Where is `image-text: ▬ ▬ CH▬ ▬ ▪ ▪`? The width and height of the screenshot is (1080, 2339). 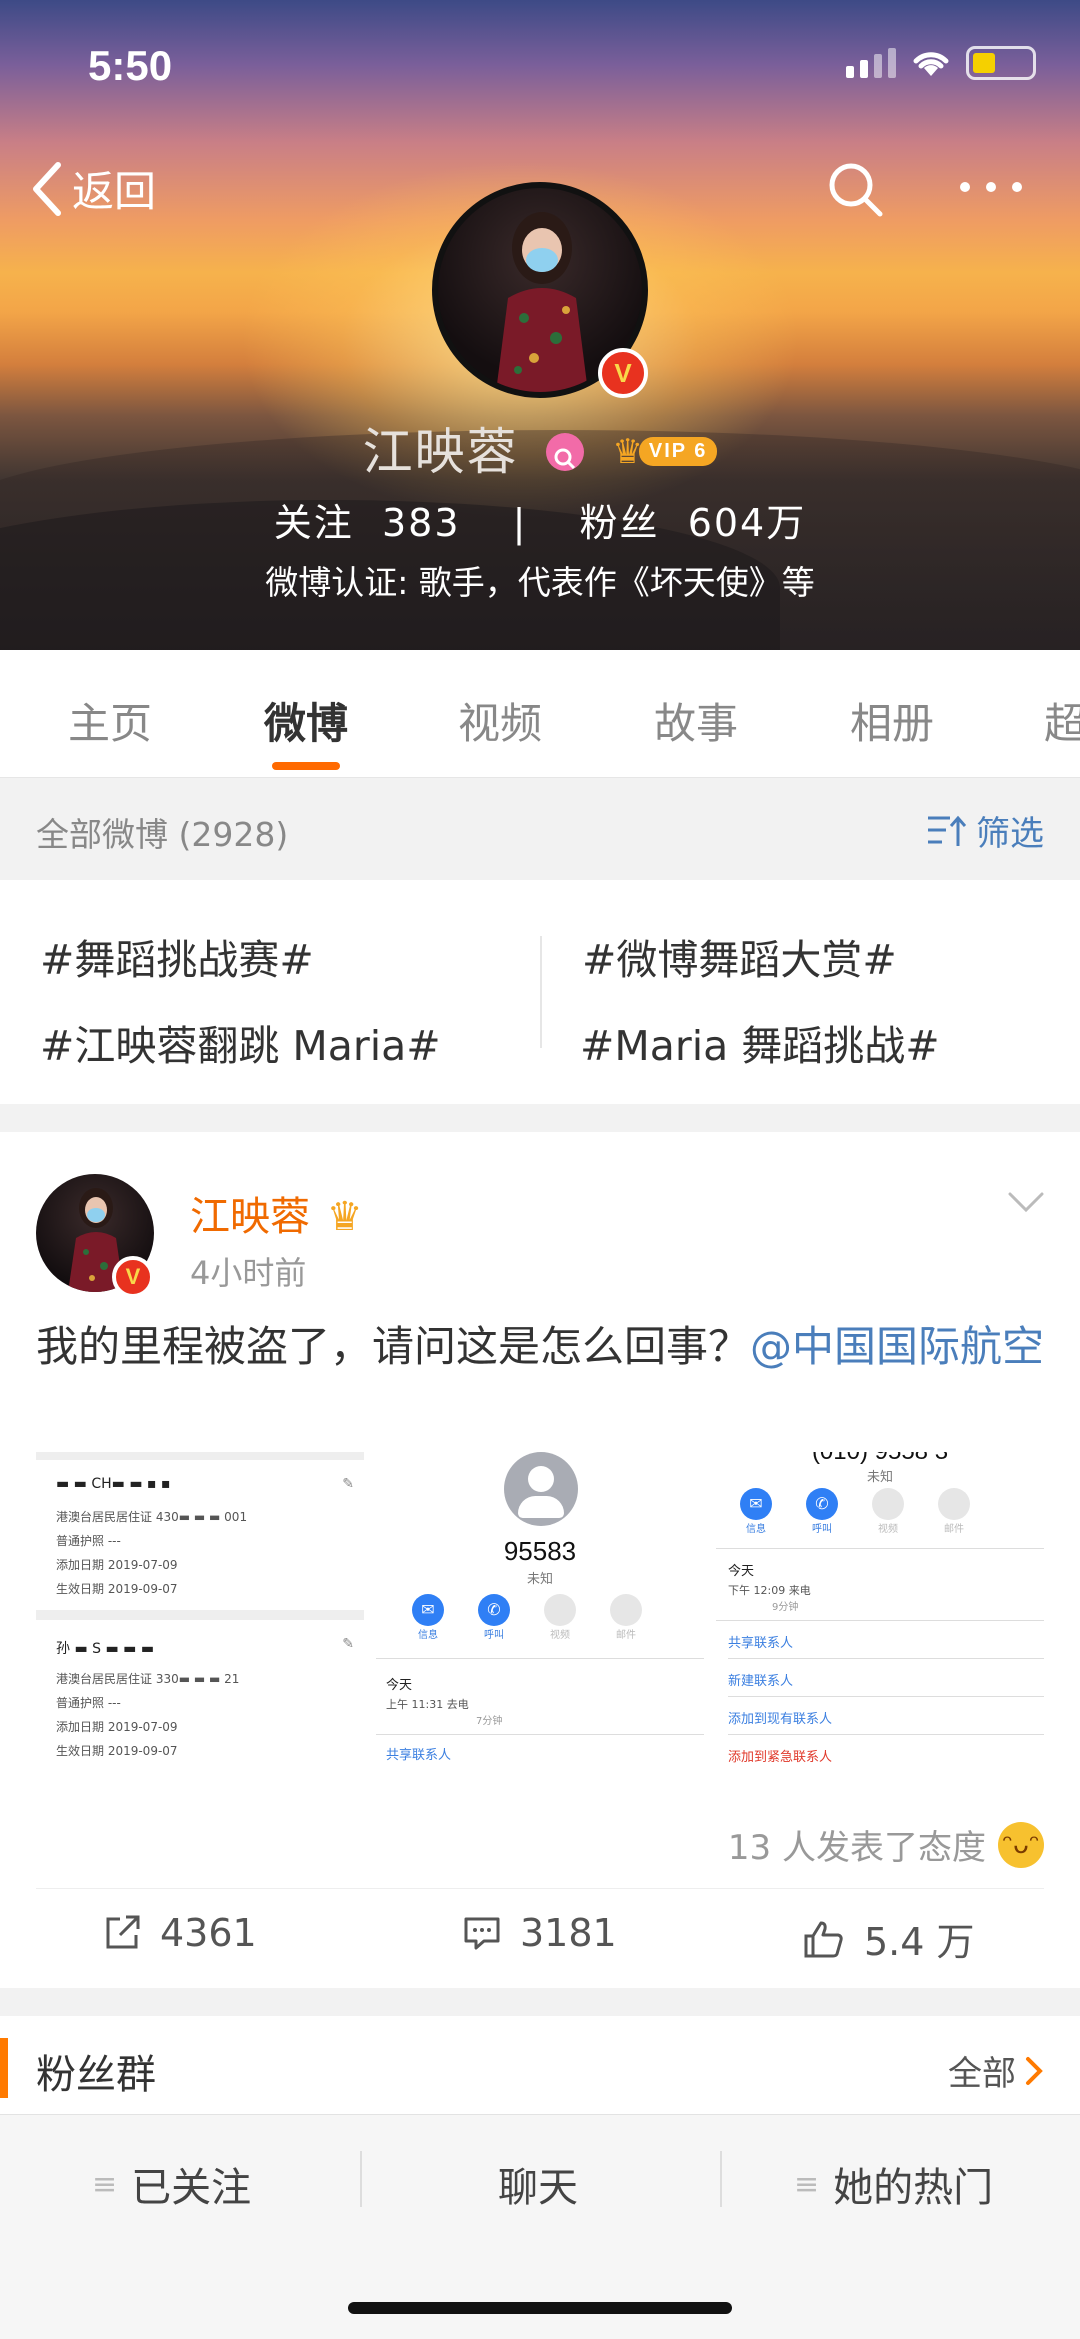
image-text: ▬ ▬ CH▬ ▬ ▪ ▪ is located at coordinates (113, 1484).